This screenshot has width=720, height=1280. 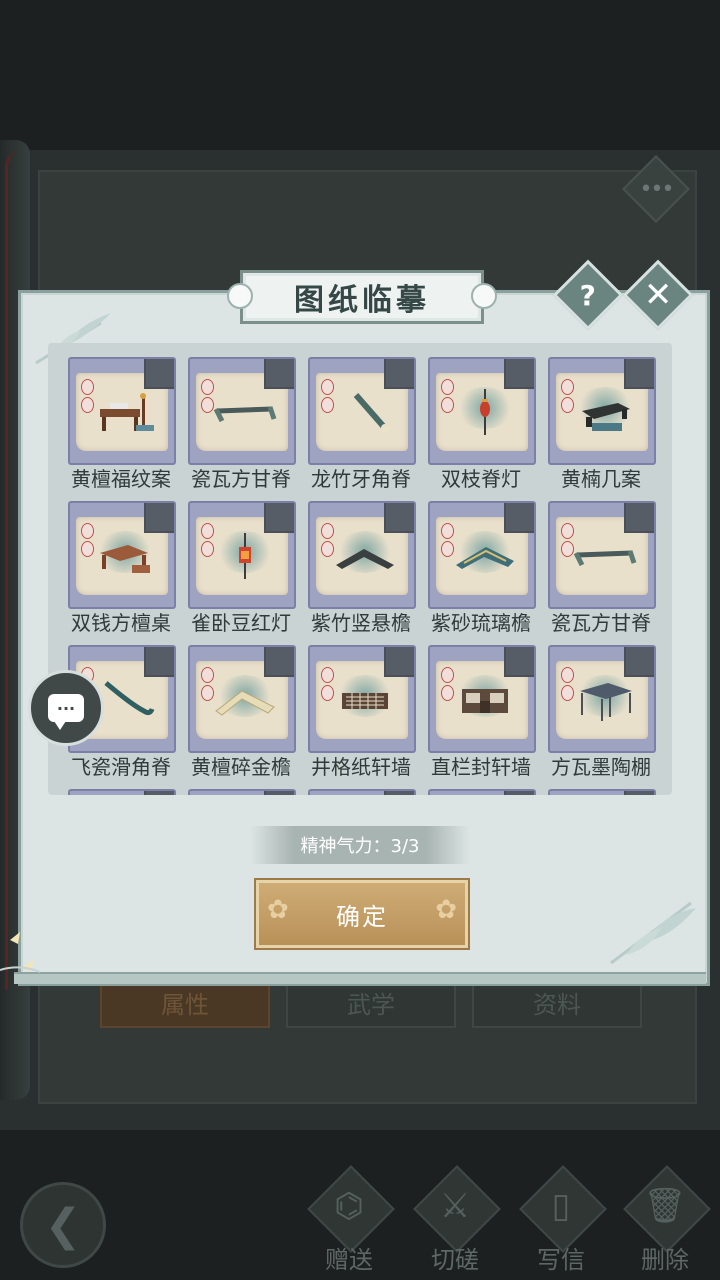 What do you see at coordinates (455, 1206) in the screenshot?
I see `sword-icon: ⚔` at bounding box center [455, 1206].